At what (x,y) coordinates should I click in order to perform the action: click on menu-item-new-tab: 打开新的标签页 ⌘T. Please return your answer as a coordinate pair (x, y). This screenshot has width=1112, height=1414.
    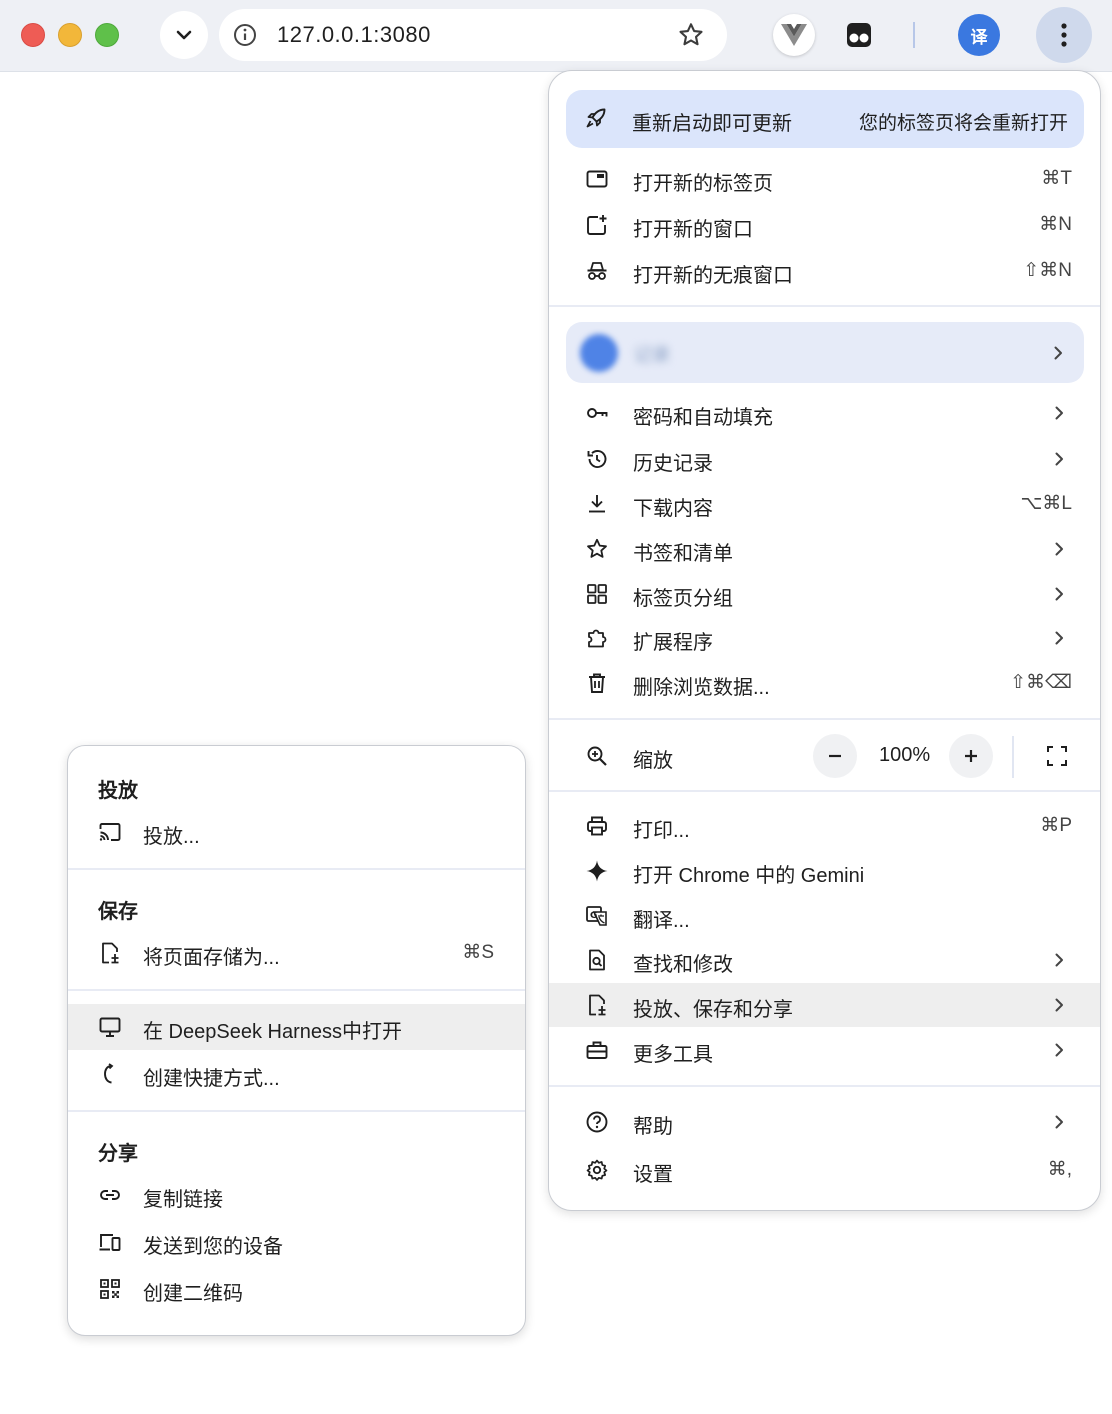
    Looking at the image, I should click on (824, 179).